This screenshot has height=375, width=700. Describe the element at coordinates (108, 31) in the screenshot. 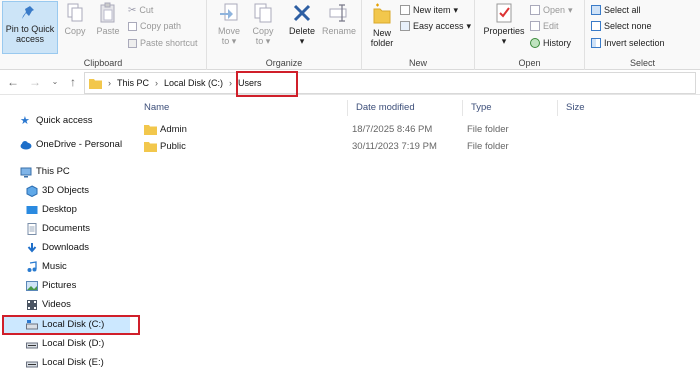

I see `paste-label: Paste` at that location.